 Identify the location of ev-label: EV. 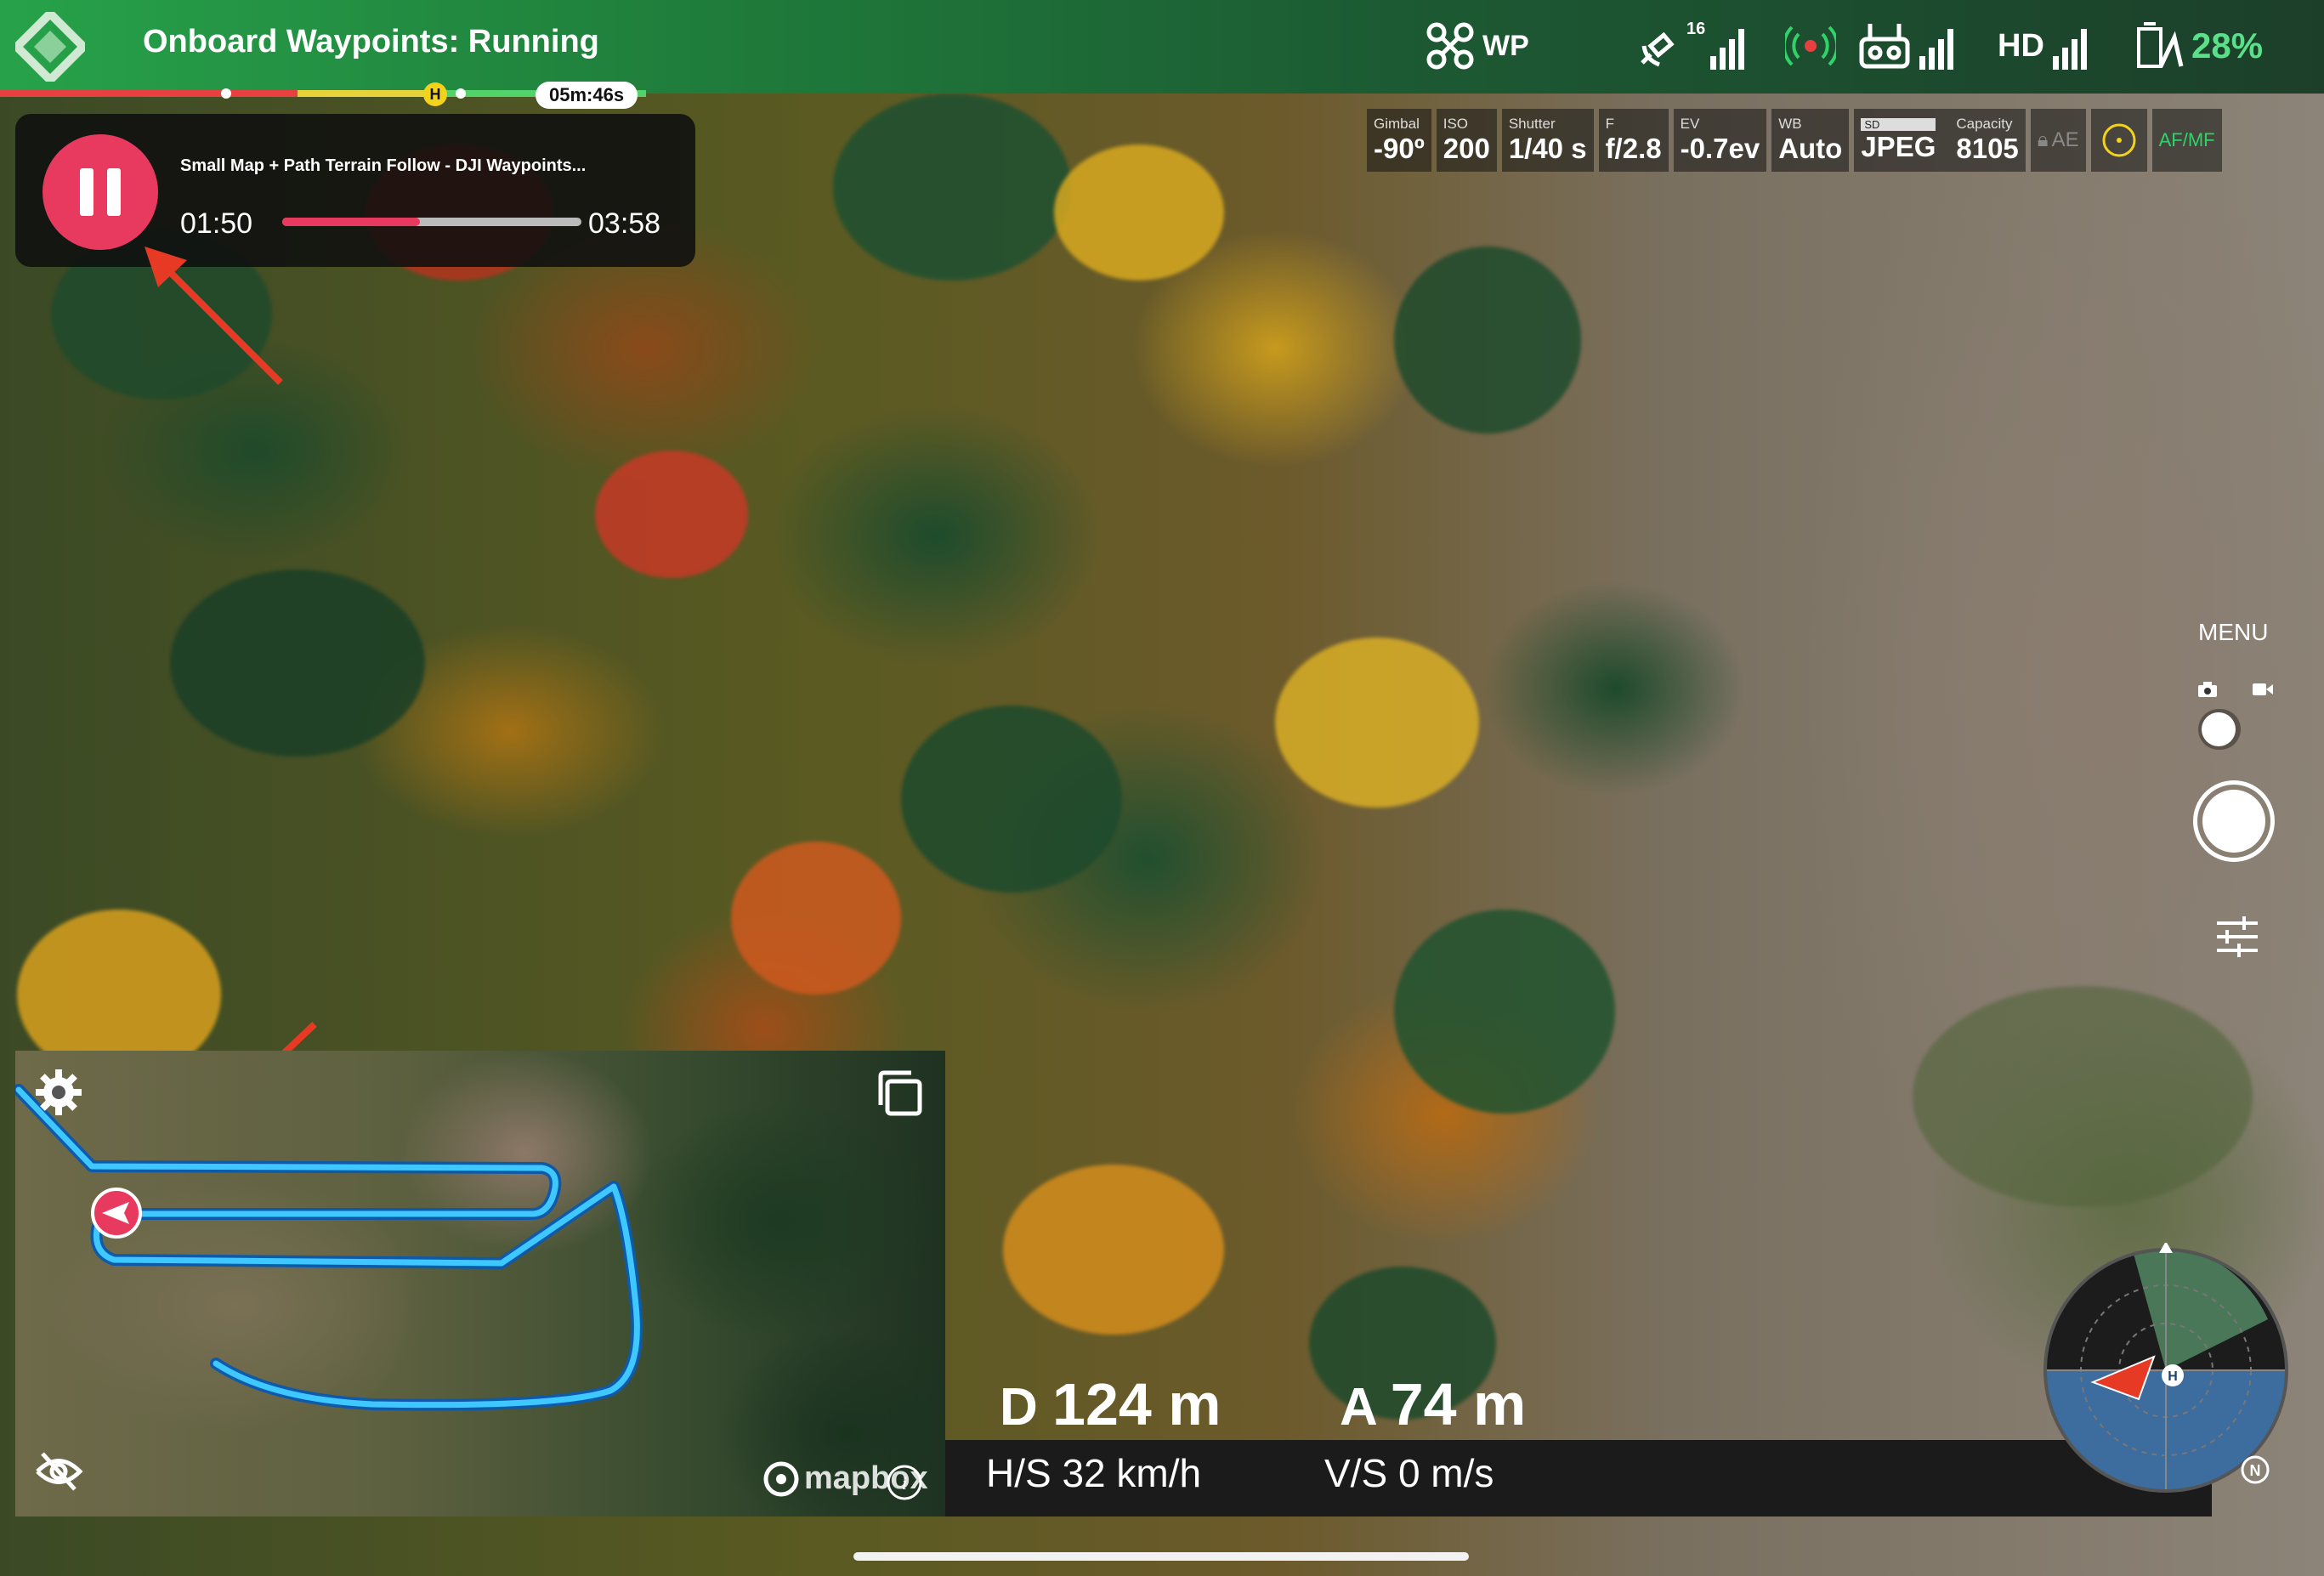
(1690, 124).